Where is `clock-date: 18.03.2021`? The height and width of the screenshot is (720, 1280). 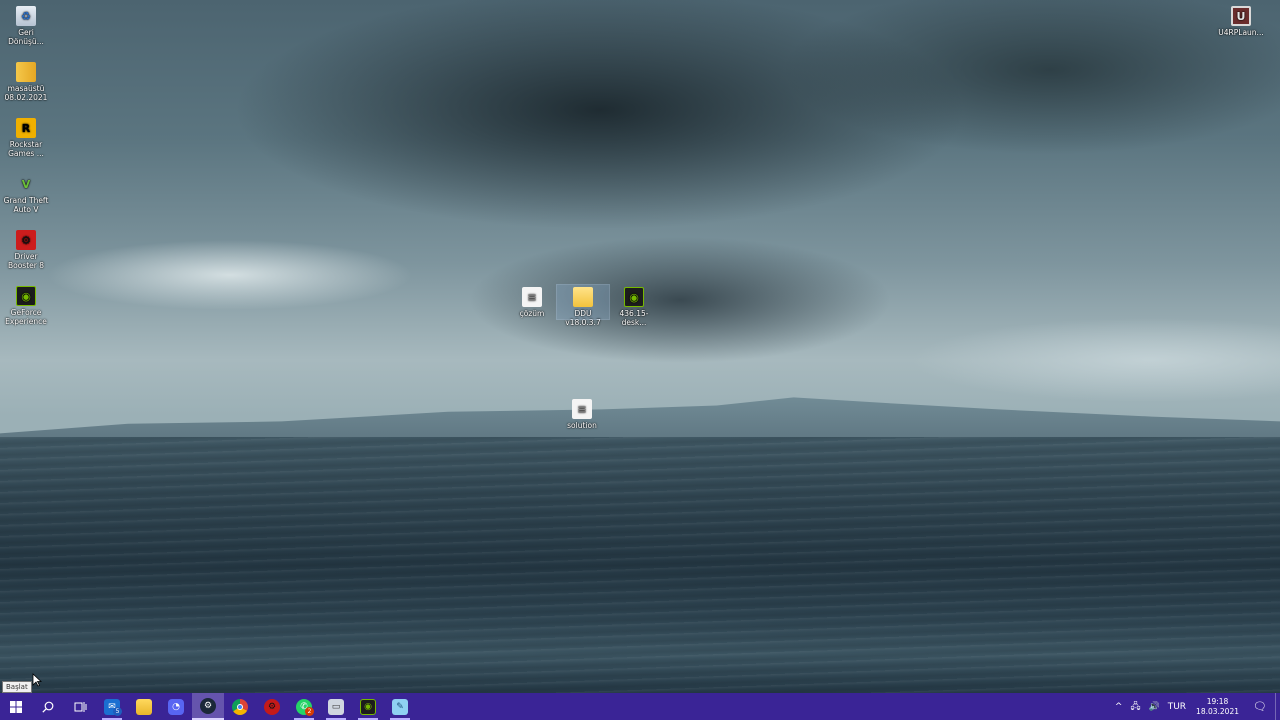
clock-date: 18.03.2021 is located at coordinates (1217, 711).